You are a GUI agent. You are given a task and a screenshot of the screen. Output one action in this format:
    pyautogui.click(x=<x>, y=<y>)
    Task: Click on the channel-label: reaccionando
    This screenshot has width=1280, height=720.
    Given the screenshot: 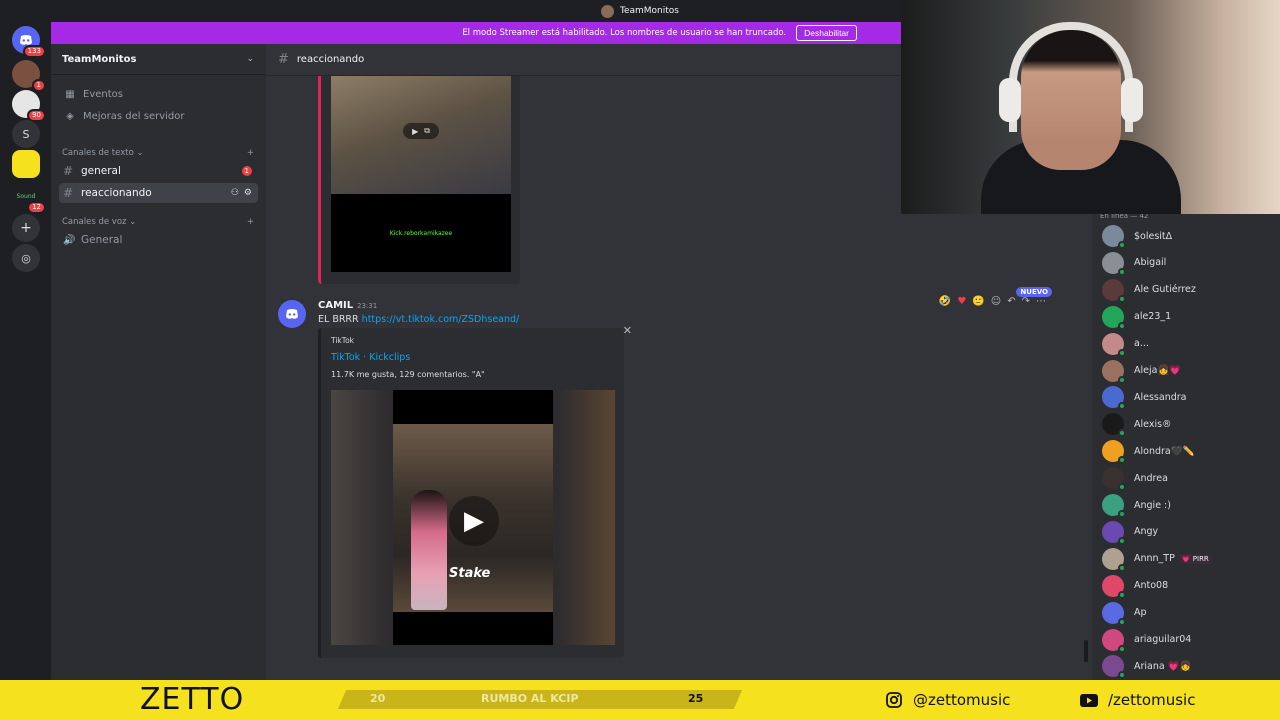 What is the action you would take?
    pyautogui.click(x=116, y=193)
    